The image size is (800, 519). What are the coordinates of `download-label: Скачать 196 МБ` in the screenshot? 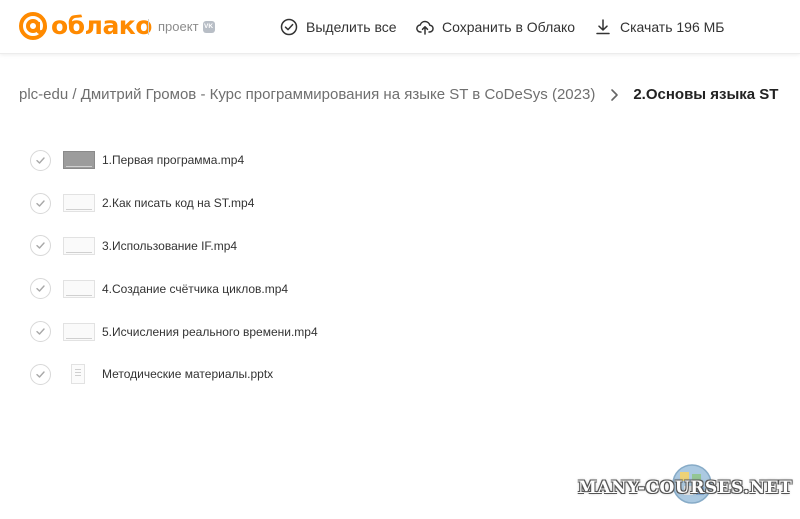 It's located at (672, 27).